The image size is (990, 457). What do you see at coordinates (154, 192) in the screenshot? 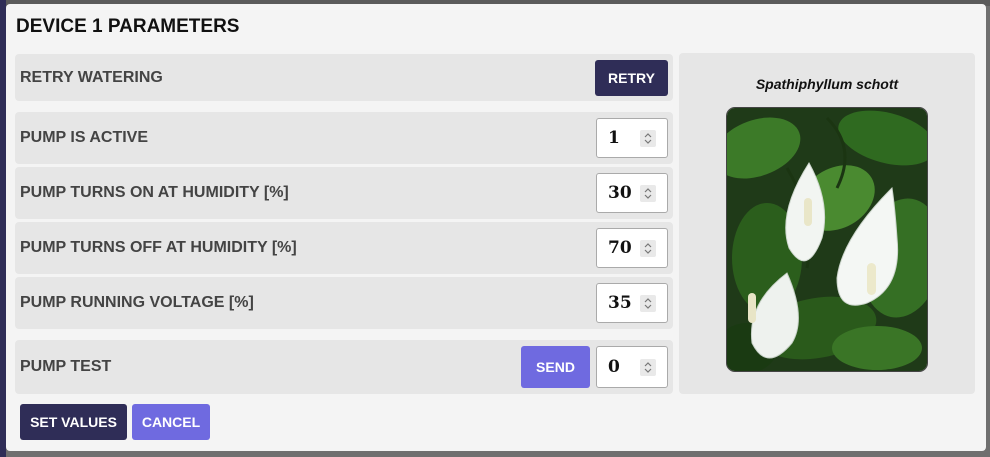
I see `on-humidity-label: PUMP TURNS ON AT HUMIDITY [%]` at bounding box center [154, 192].